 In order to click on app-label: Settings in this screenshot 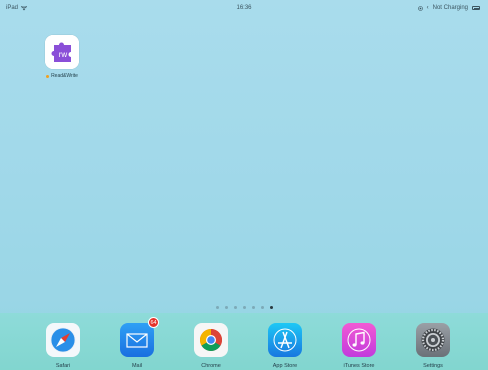, I will do `click(433, 366)`.